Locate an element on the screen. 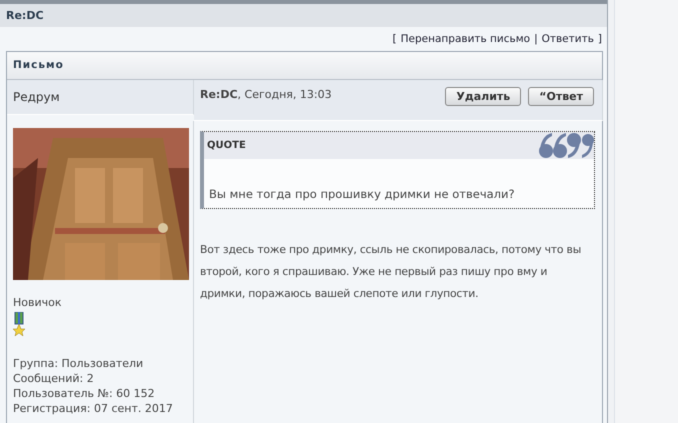 The image size is (678, 423). author-name: Редрум is located at coordinates (36, 97).